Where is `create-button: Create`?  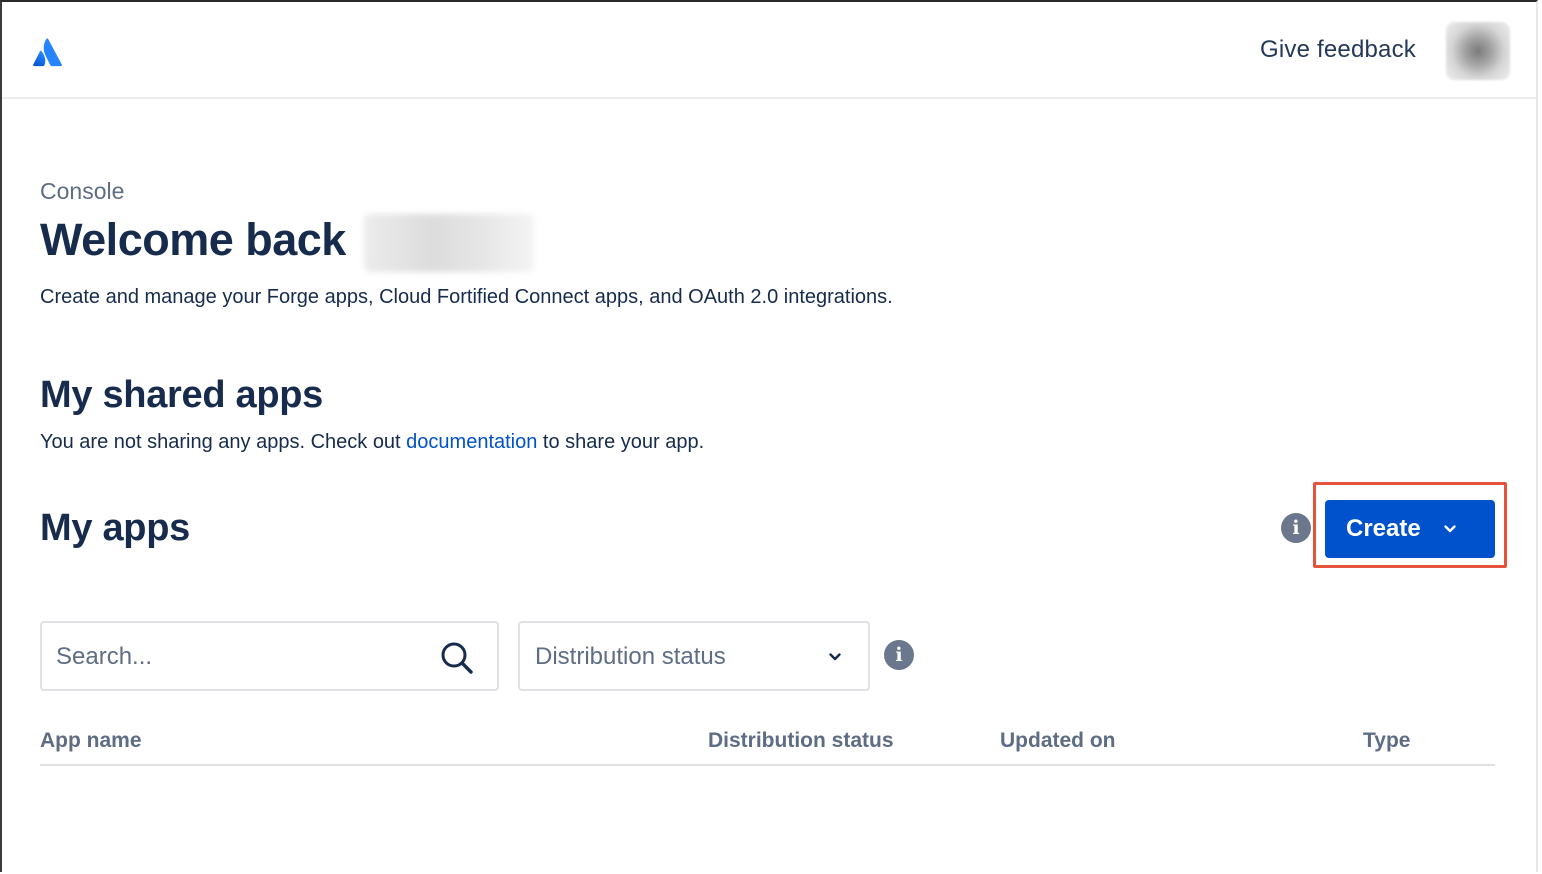
create-button: Create is located at coordinates (1410, 529).